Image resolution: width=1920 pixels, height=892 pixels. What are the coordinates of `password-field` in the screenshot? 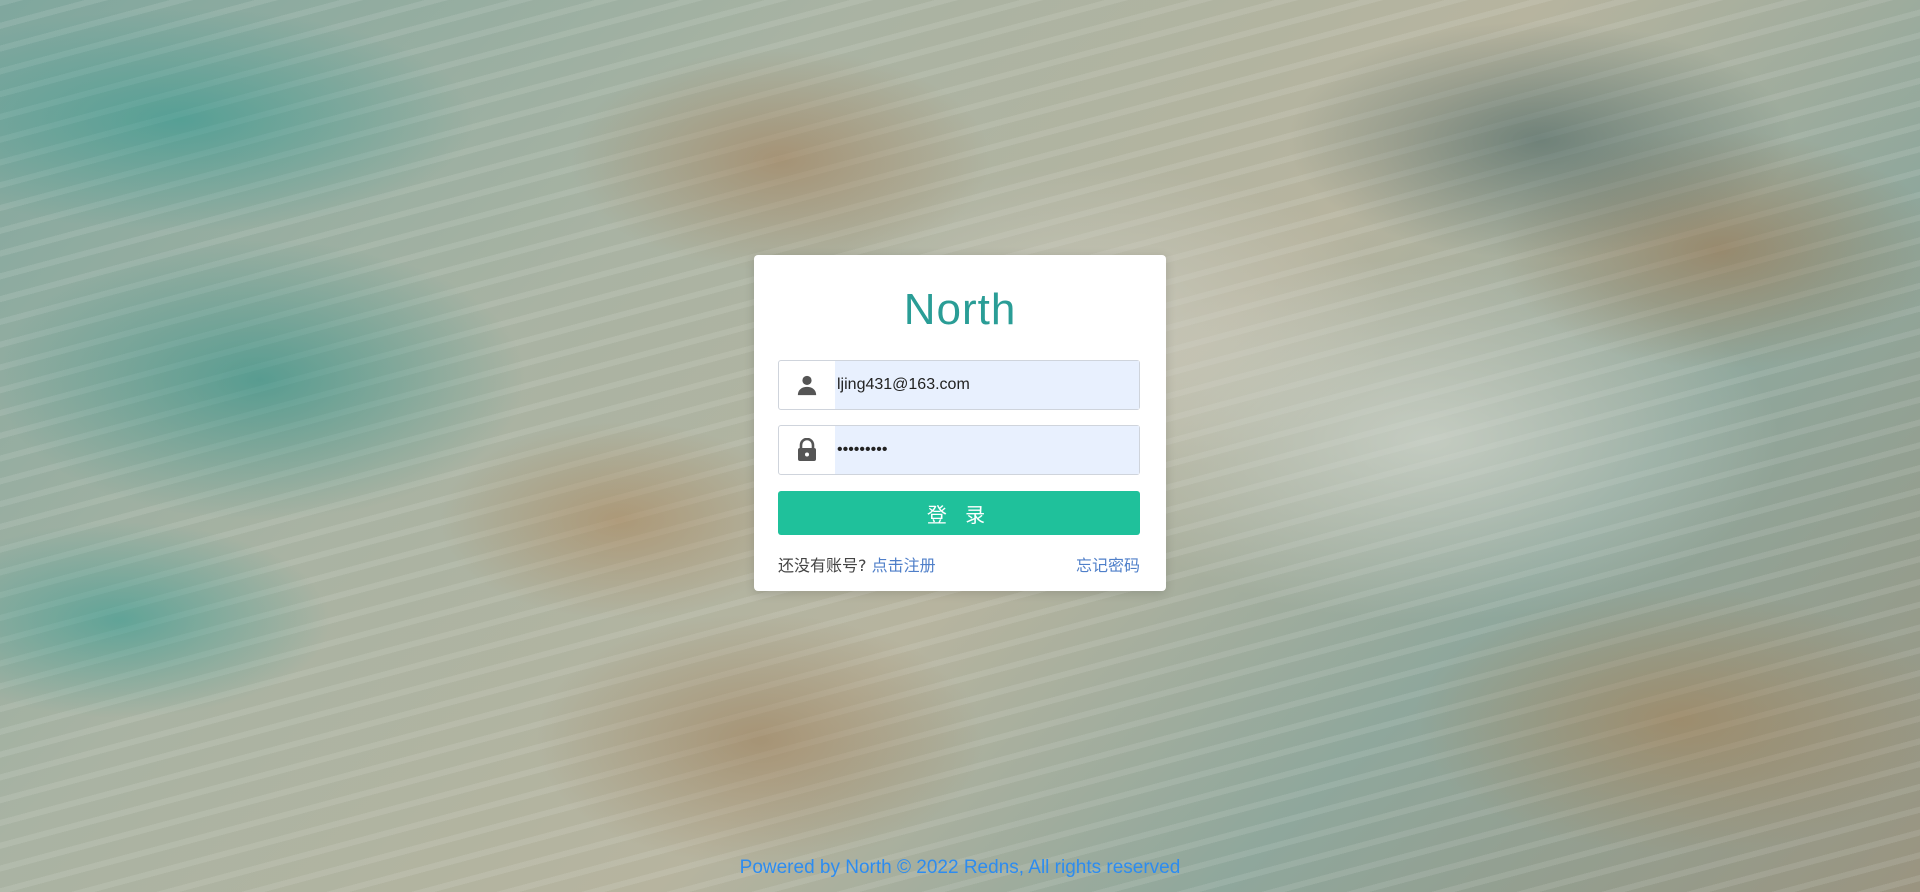 It's located at (959, 450).